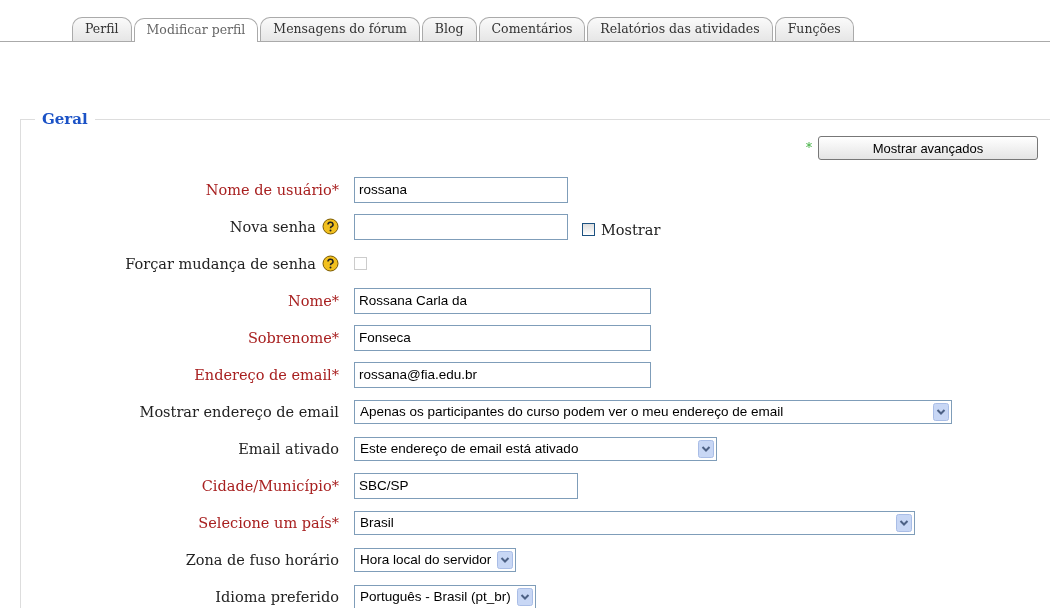  Describe the element at coordinates (220, 263) in the screenshot. I see `field-label: Forçar mudança de senha` at that location.